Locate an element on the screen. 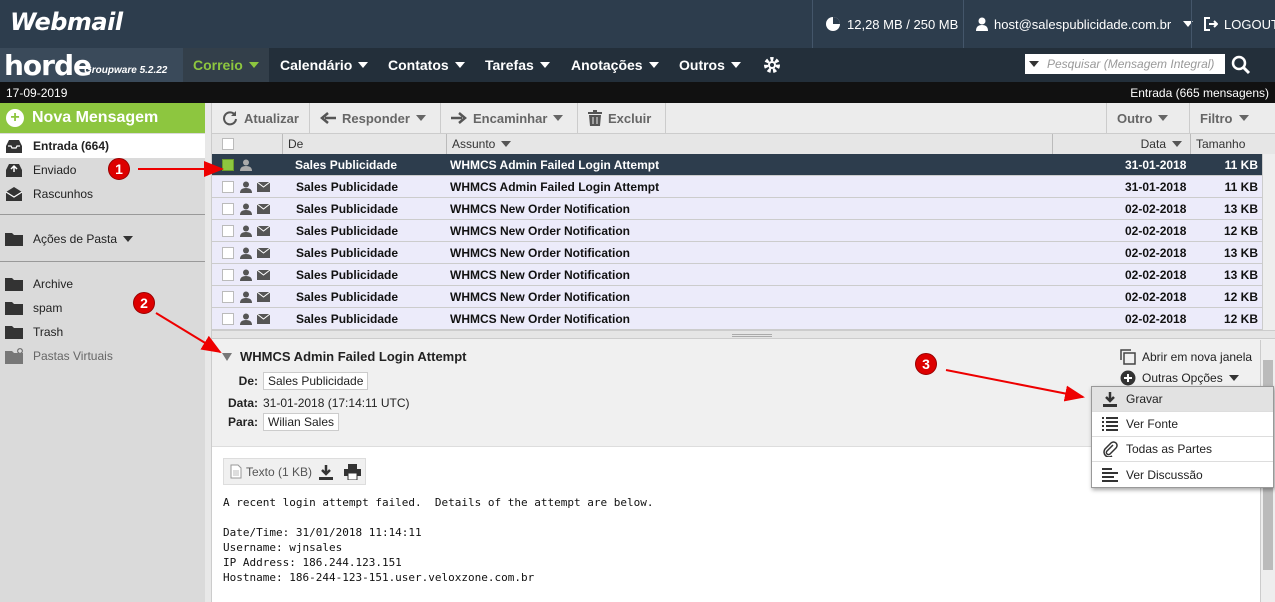 The height and width of the screenshot is (602, 1275). sidebar-item-trash: Trash is located at coordinates (102, 332).